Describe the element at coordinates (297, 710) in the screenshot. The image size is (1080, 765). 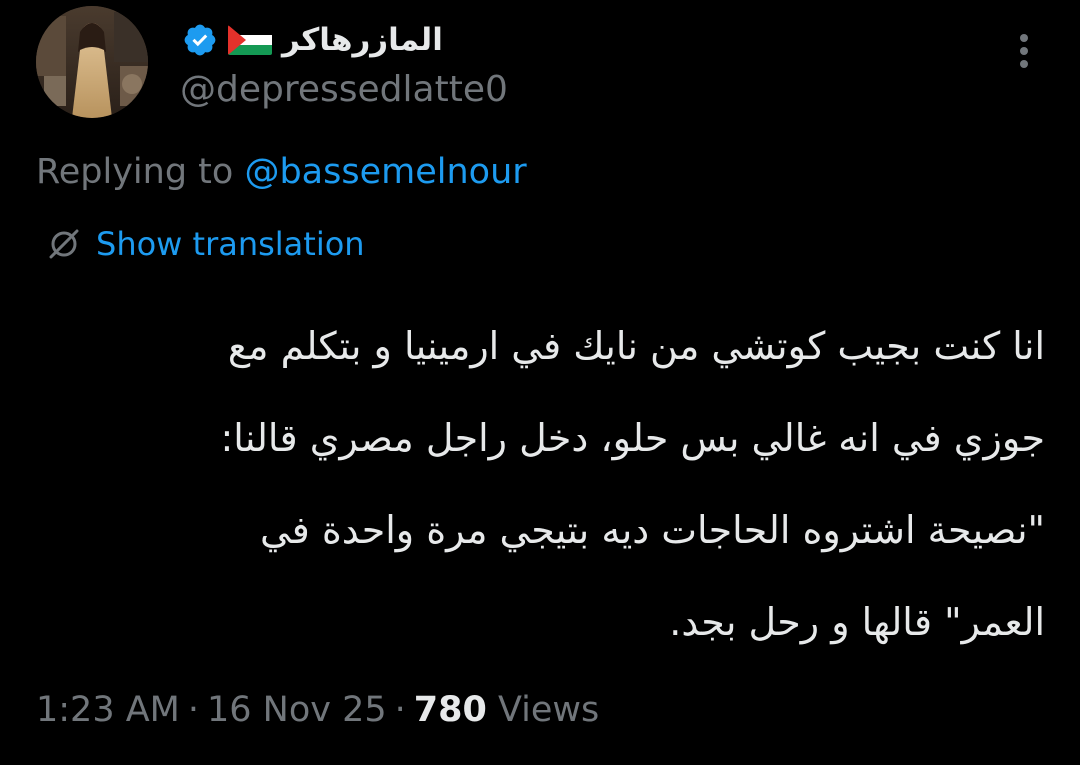
I see `tweet-date: 16 Nov 25` at that location.